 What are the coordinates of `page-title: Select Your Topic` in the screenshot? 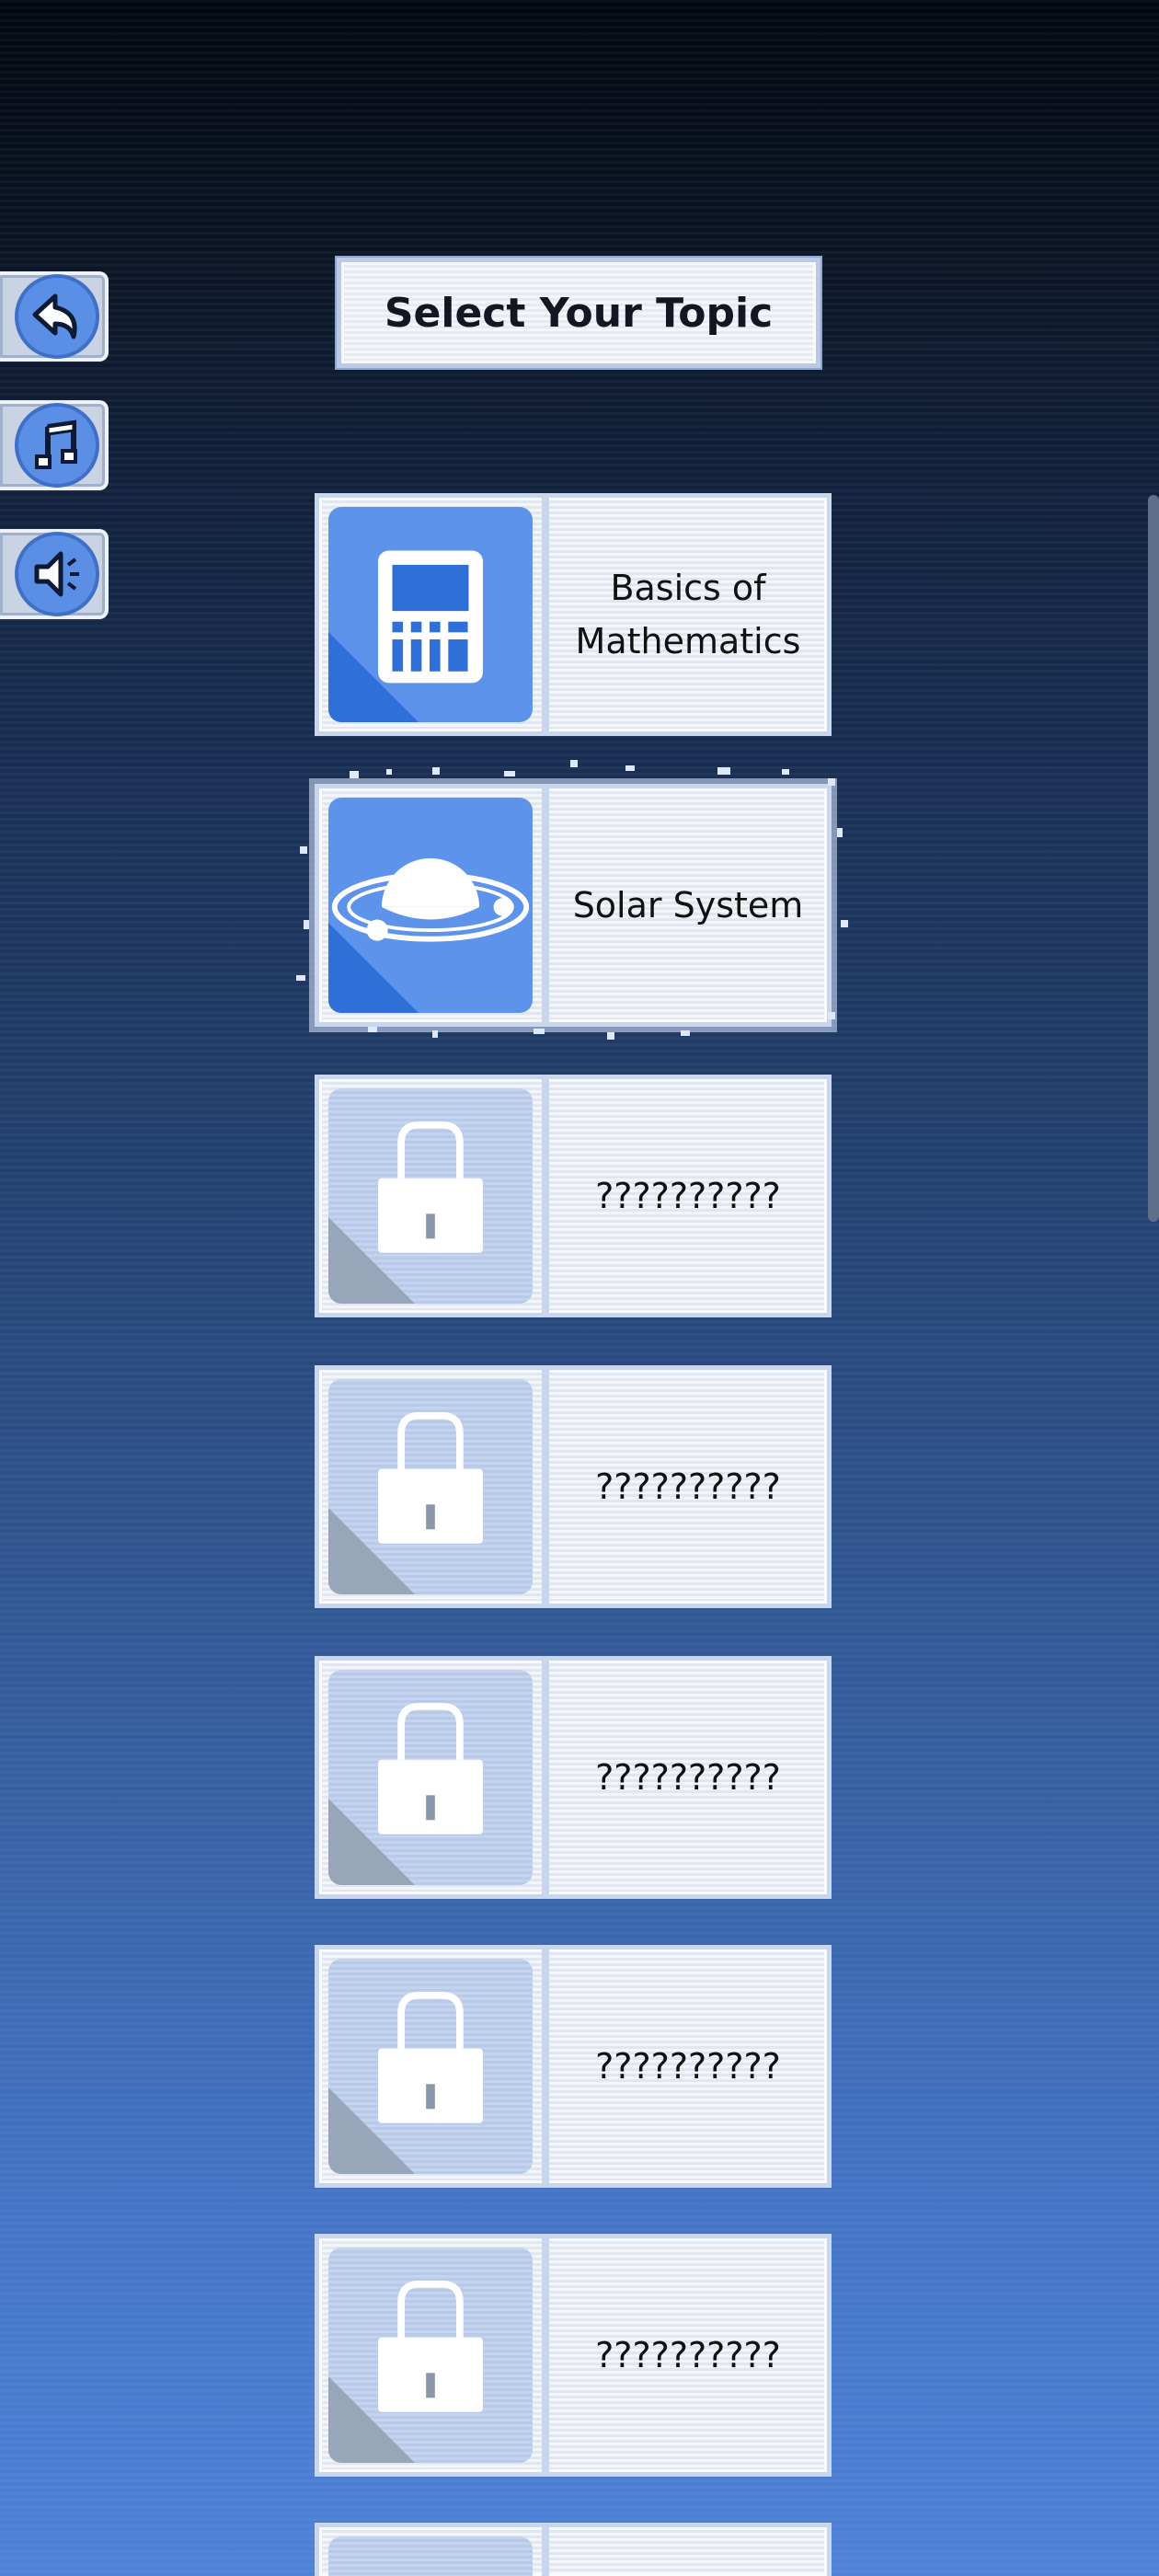 It's located at (579, 313).